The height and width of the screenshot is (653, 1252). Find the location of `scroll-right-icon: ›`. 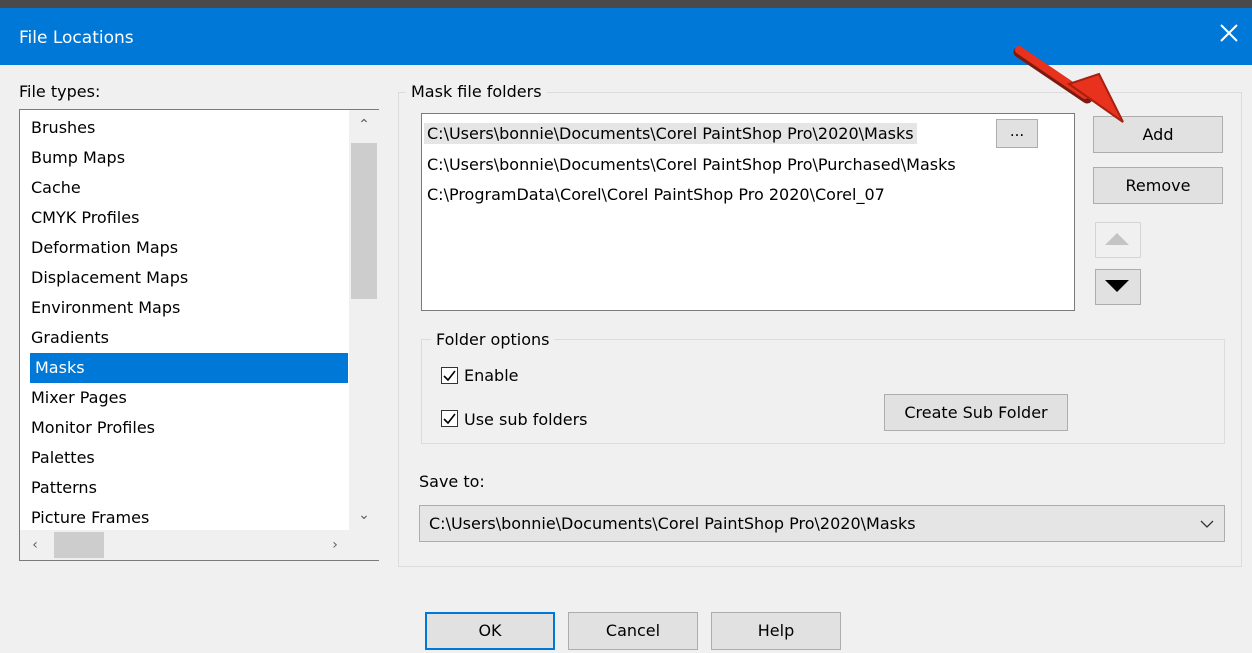

scroll-right-icon: › is located at coordinates (335, 545).